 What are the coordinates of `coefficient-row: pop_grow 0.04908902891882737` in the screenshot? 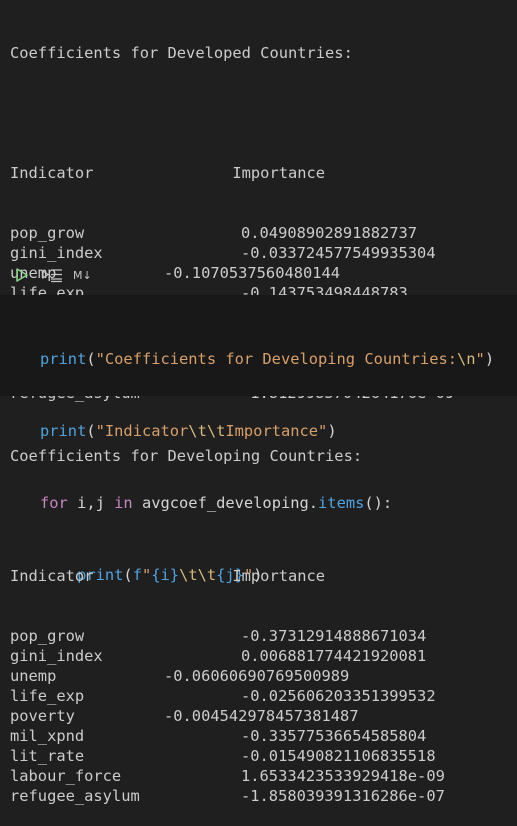 It's located at (213, 233).